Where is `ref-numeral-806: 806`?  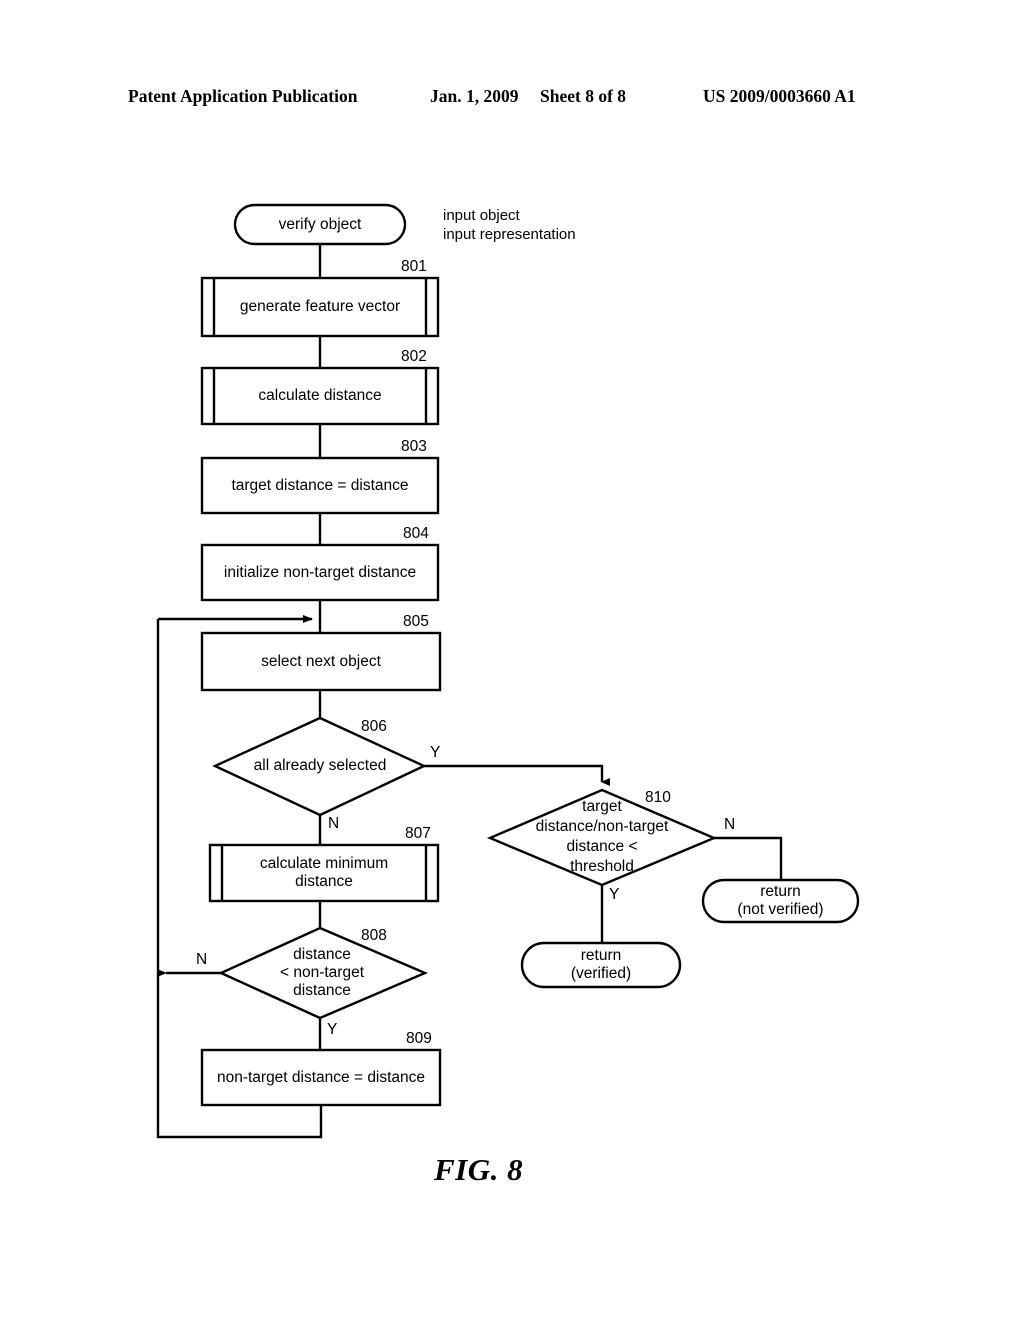 ref-numeral-806: 806 is located at coordinates (374, 726).